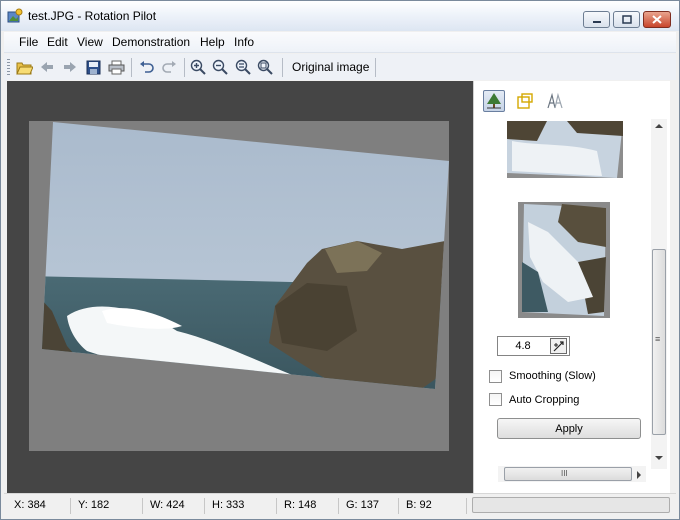  What do you see at coordinates (639, 475) in the screenshot?
I see `scroll-right-icon` at bounding box center [639, 475].